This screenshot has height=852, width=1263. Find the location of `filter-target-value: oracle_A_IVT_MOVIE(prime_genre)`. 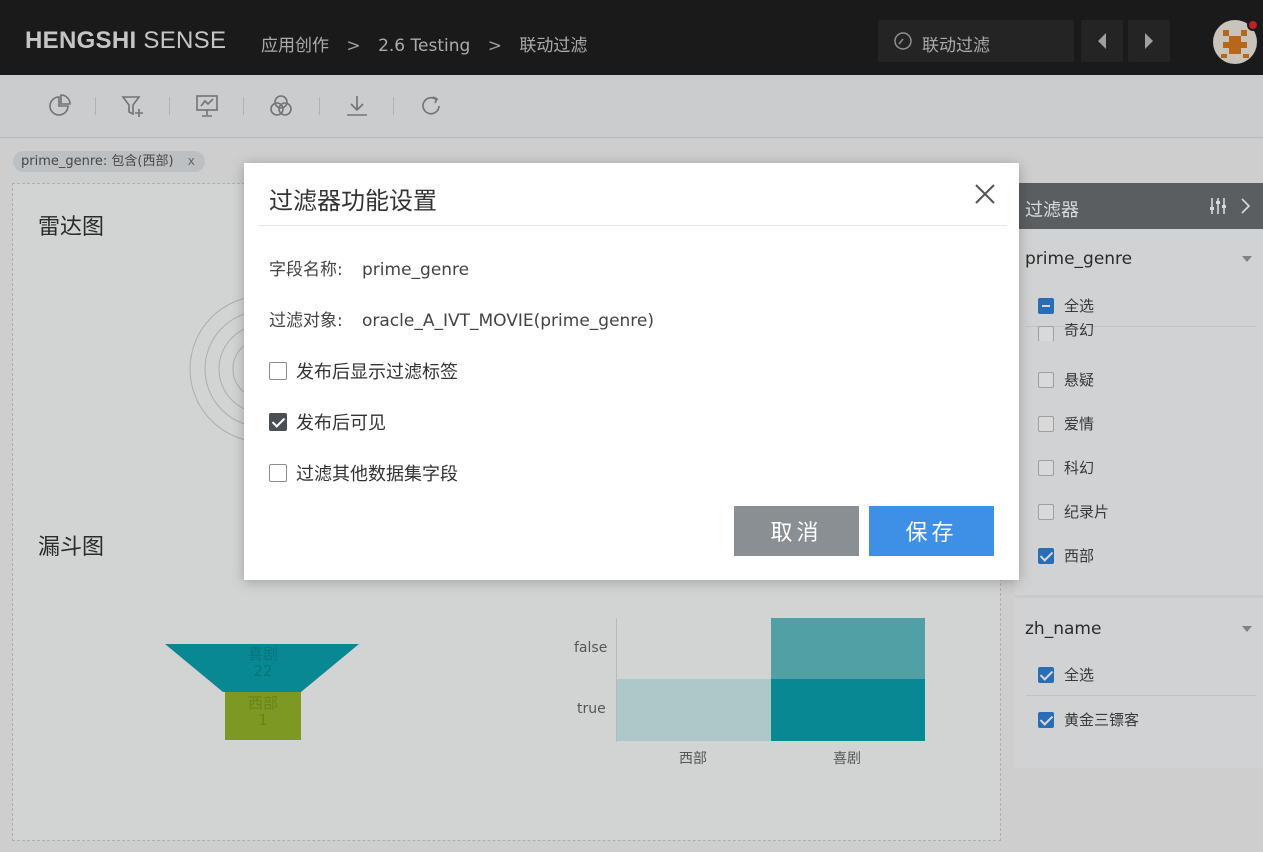

filter-target-value: oracle_A_IVT_MOVIE(prime_genre) is located at coordinates (508, 321).